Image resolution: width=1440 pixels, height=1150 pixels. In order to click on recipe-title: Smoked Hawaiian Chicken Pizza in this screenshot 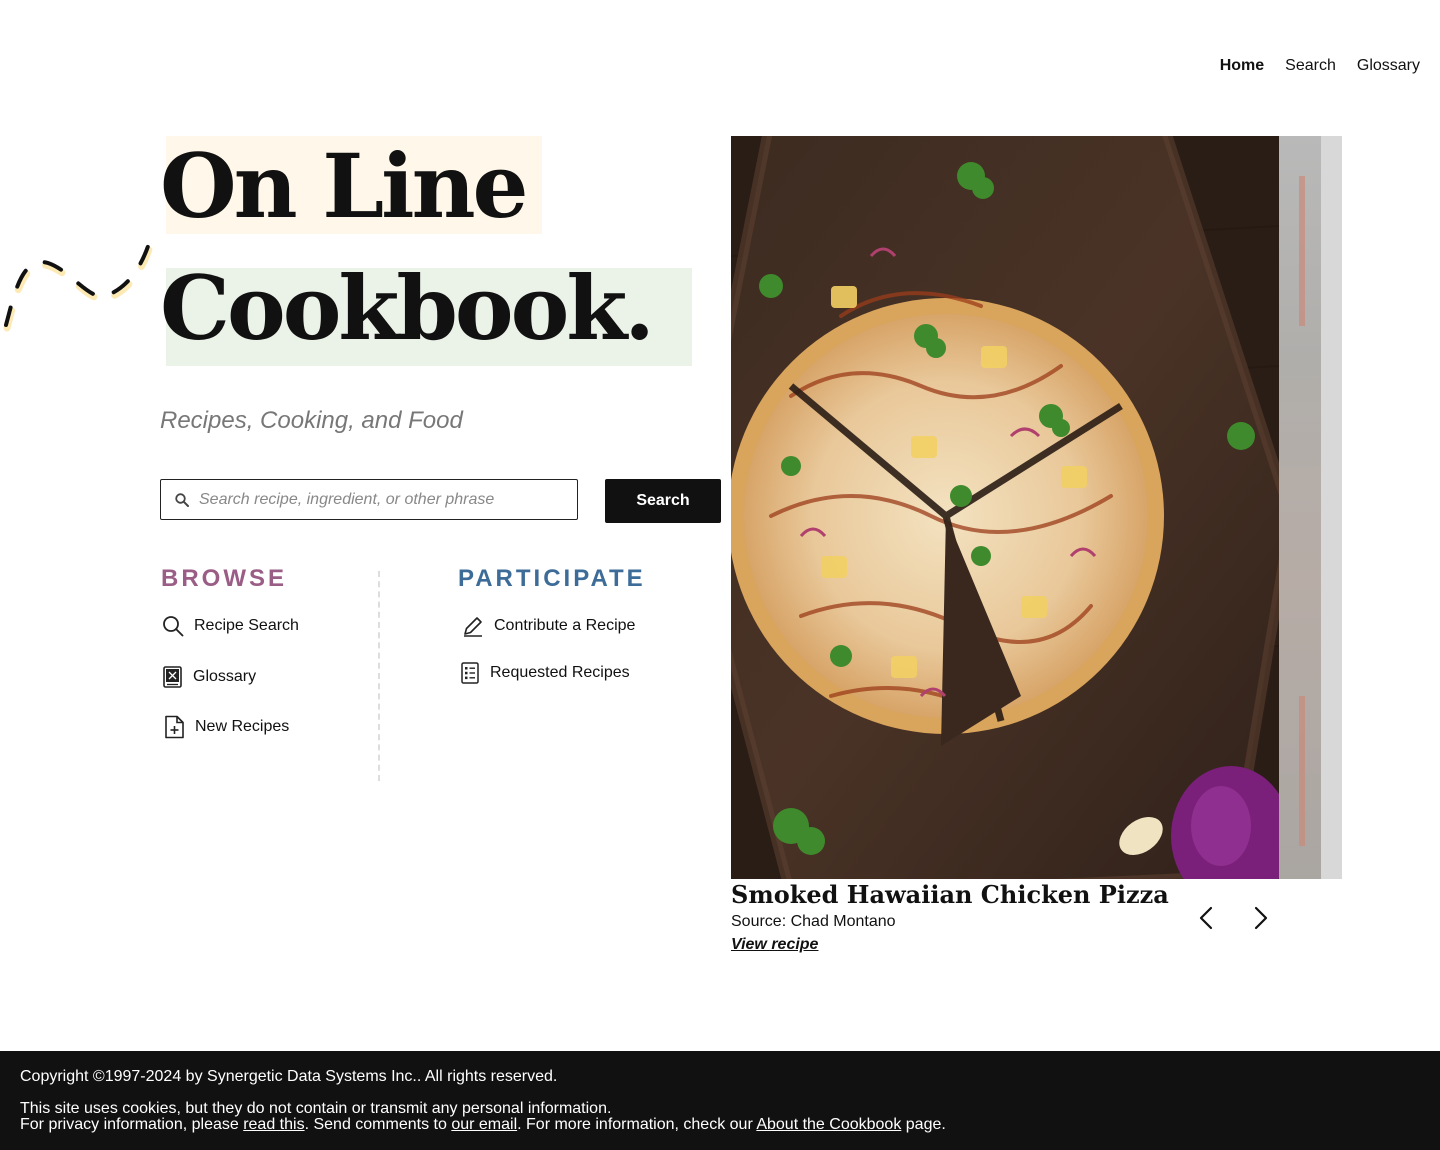, I will do `click(950, 894)`.